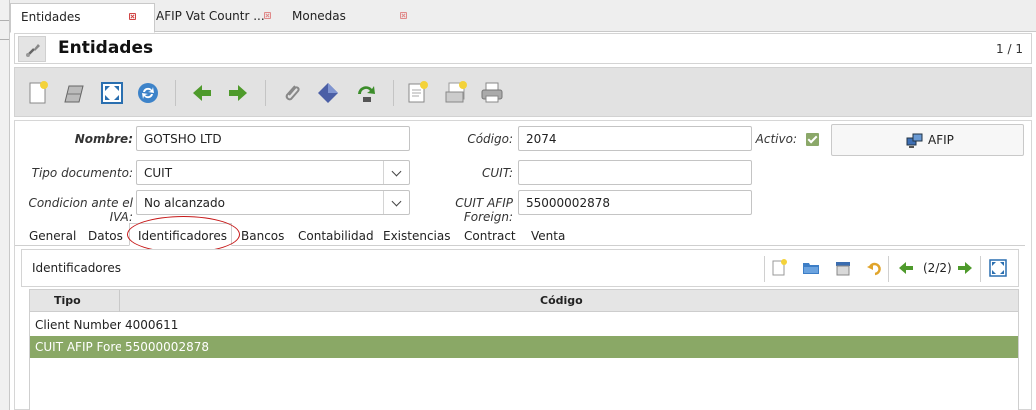 The height and width of the screenshot is (410, 1036). Describe the element at coordinates (328, 93) in the screenshot. I see `zoom-icon` at that location.